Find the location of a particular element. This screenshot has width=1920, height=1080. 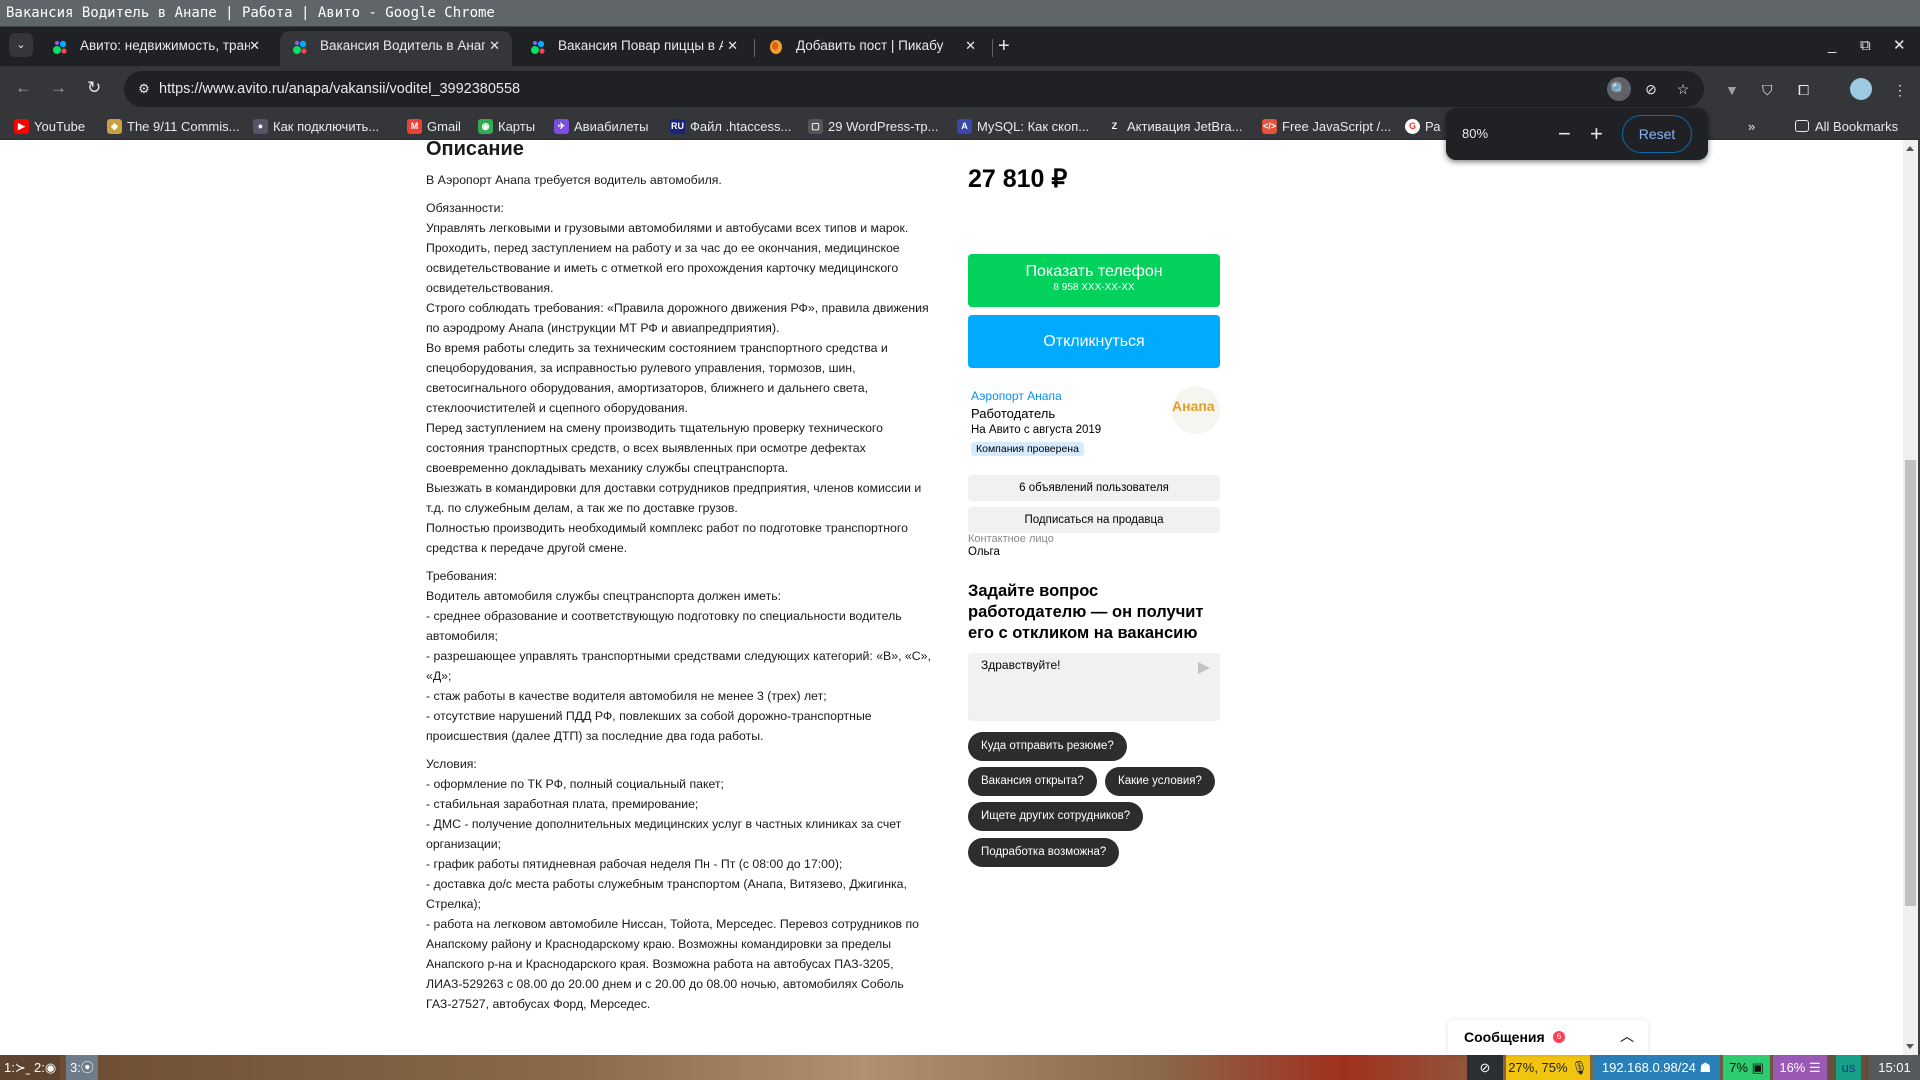

site-settings-icon: ⚙ is located at coordinates (144, 89).